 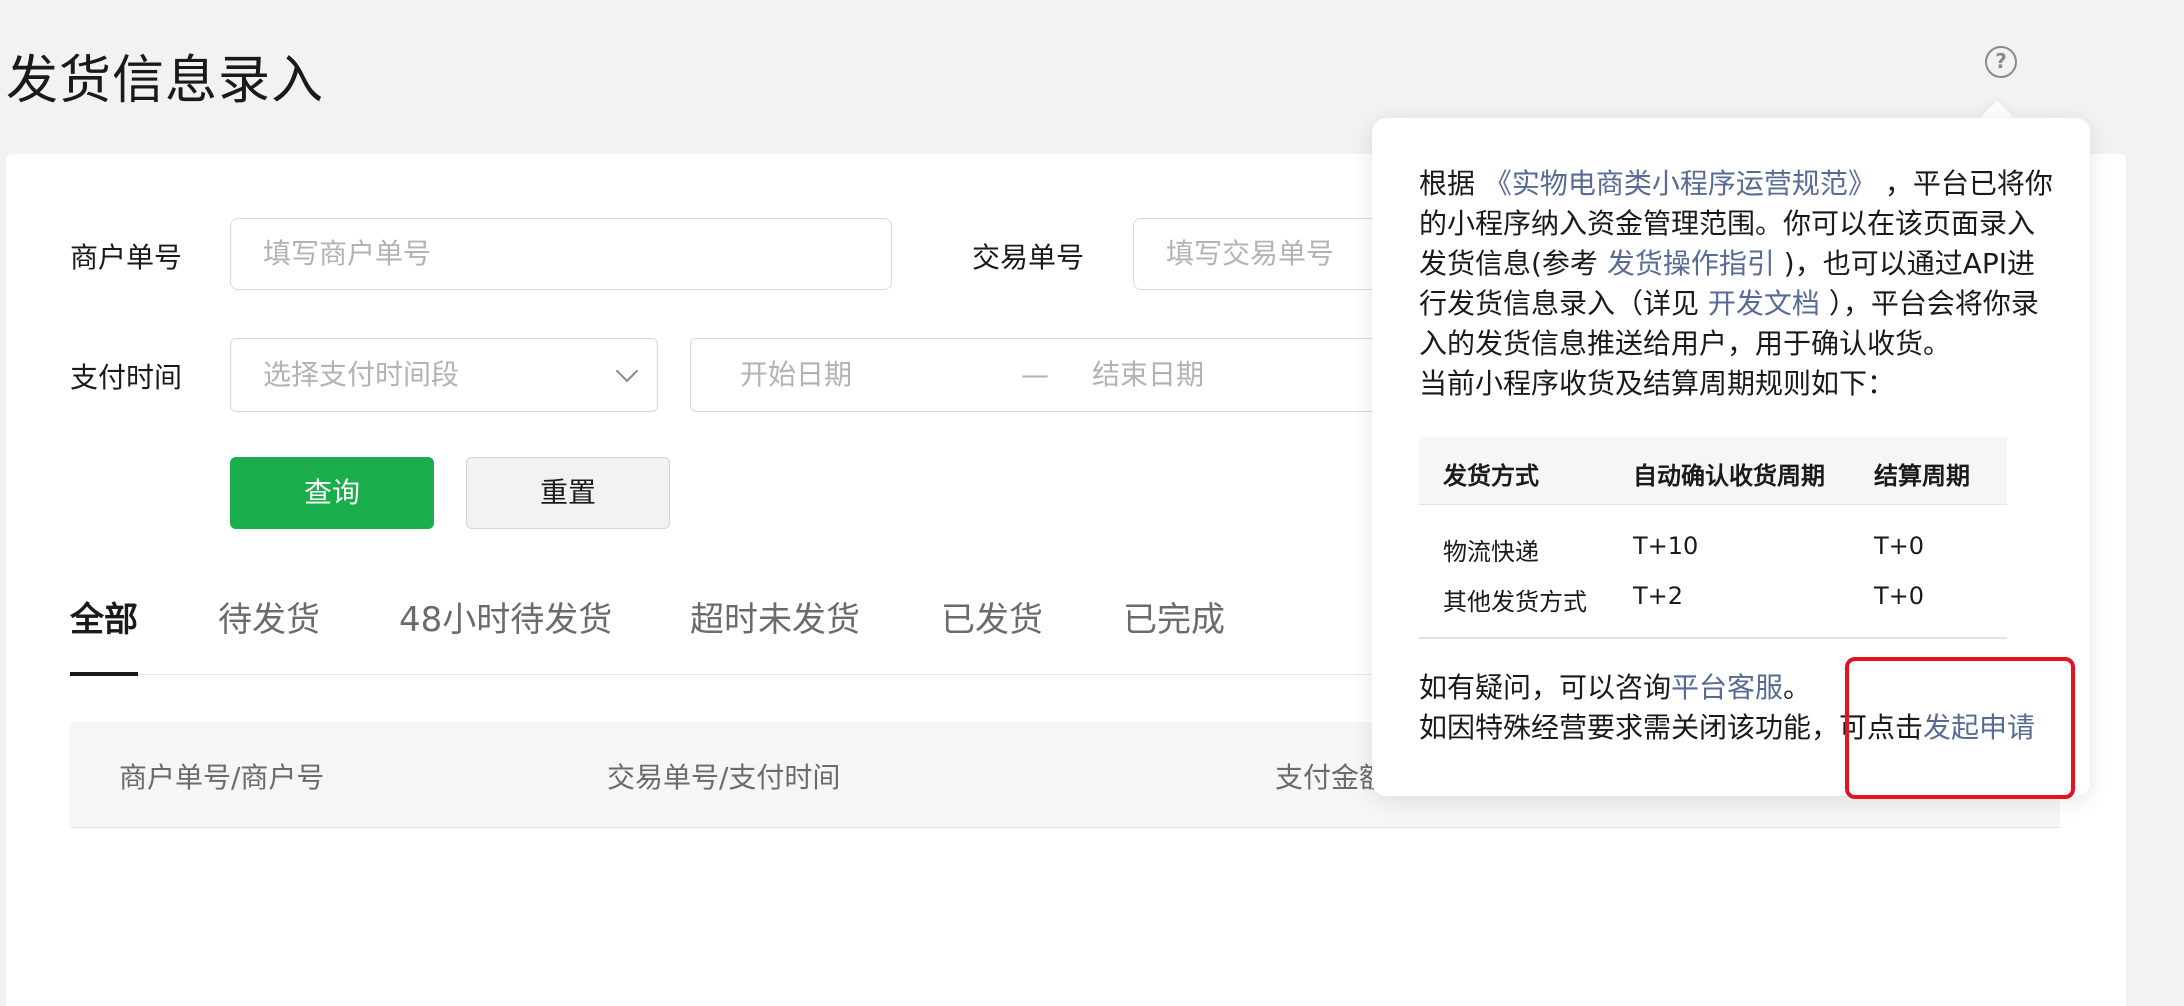 What do you see at coordinates (992, 616) in the screenshot?
I see `tab-shipped: 已发货` at bounding box center [992, 616].